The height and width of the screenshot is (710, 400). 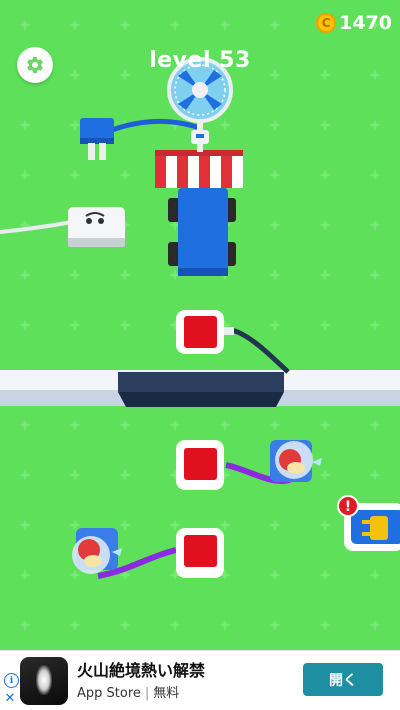 I want to click on coin-count: 1470, so click(x=365, y=23).